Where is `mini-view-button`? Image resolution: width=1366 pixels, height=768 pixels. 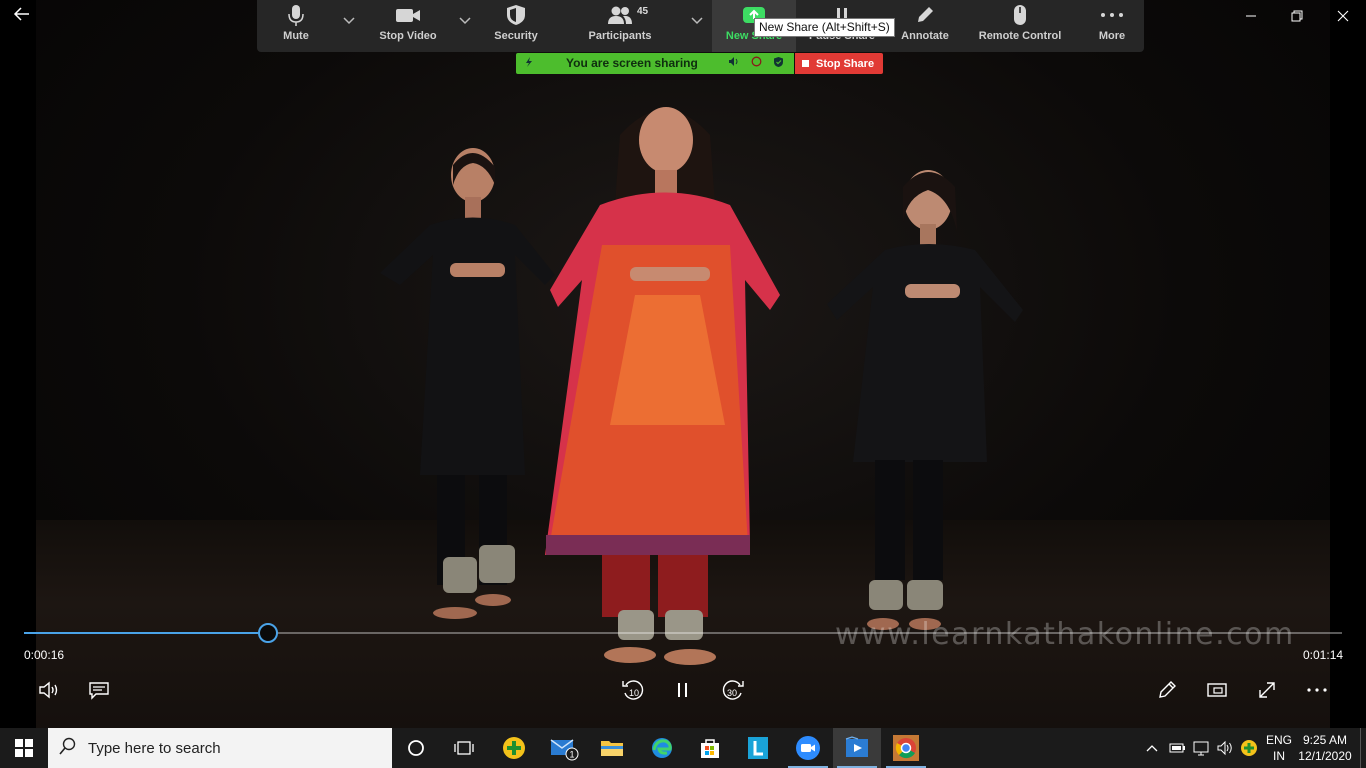 mini-view-button is located at coordinates (1217, 690).